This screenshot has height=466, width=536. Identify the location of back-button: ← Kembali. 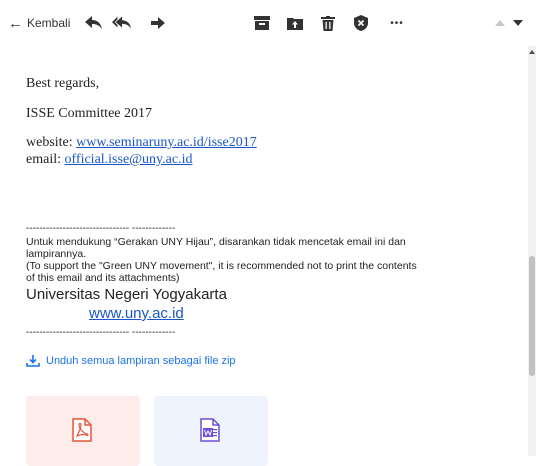
(39, 23).